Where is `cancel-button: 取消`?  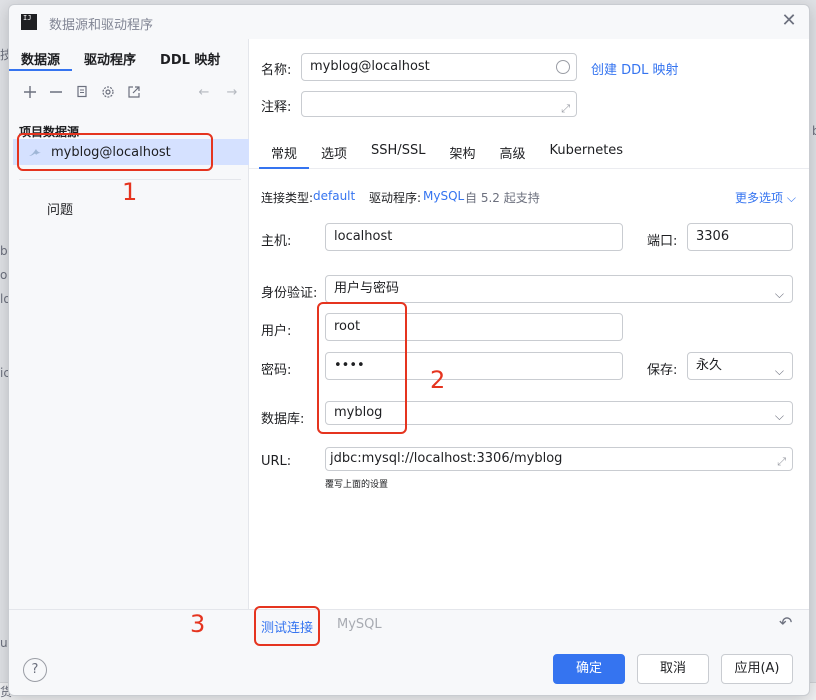
cancel-button: 取消 is located at coordinates (673, 669).